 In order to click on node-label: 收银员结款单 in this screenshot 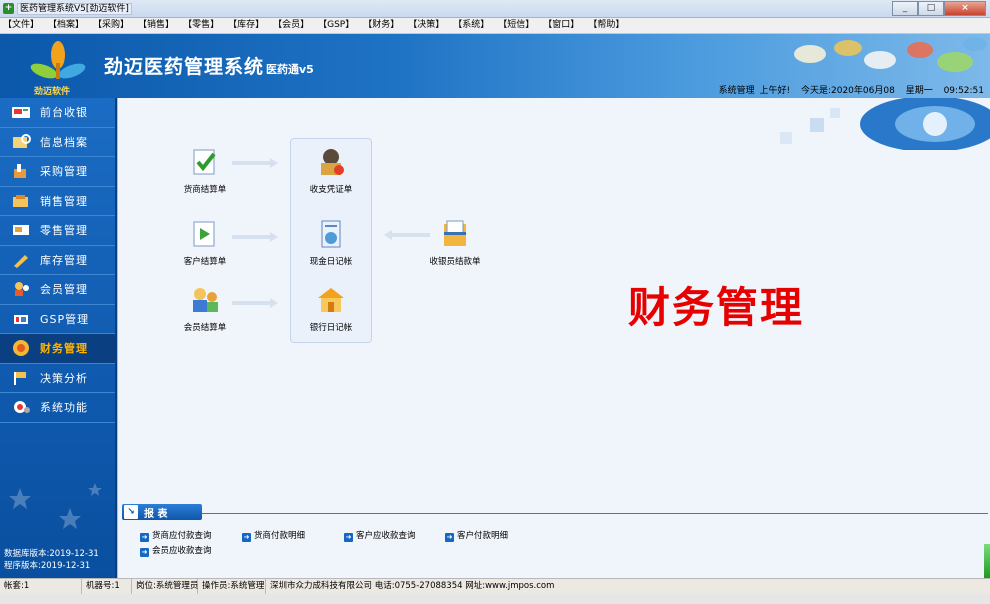, I will do `click(455, 262)`.